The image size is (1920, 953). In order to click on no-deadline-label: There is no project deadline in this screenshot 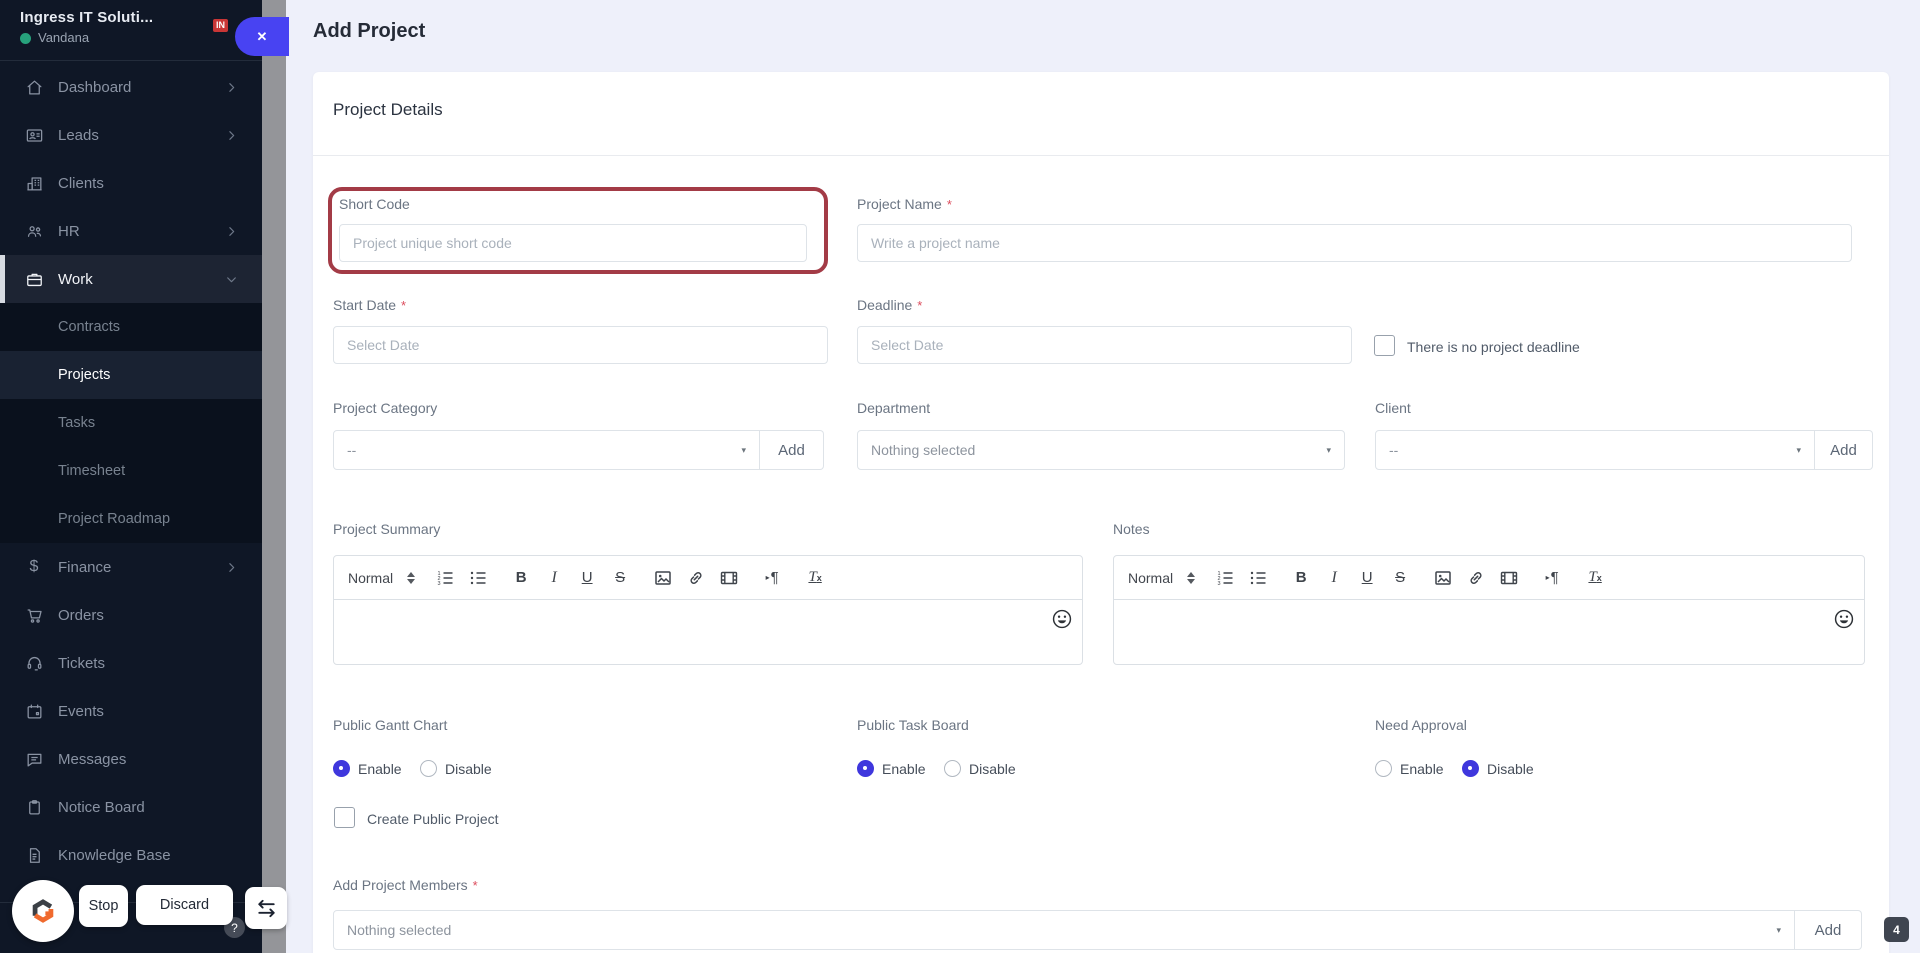, I will do `click(1493, 347)`.